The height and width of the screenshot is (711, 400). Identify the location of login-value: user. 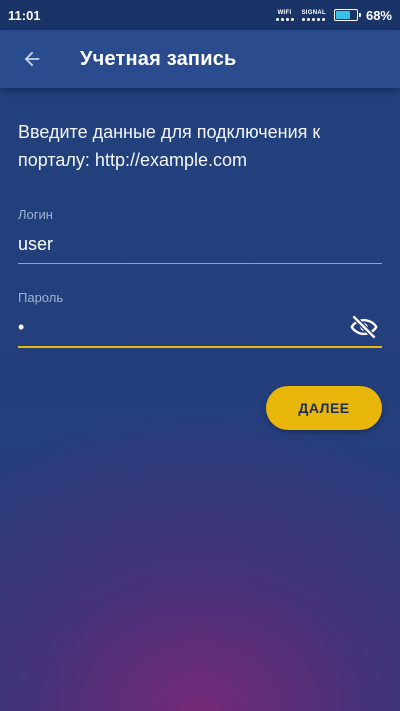
(36, 243).